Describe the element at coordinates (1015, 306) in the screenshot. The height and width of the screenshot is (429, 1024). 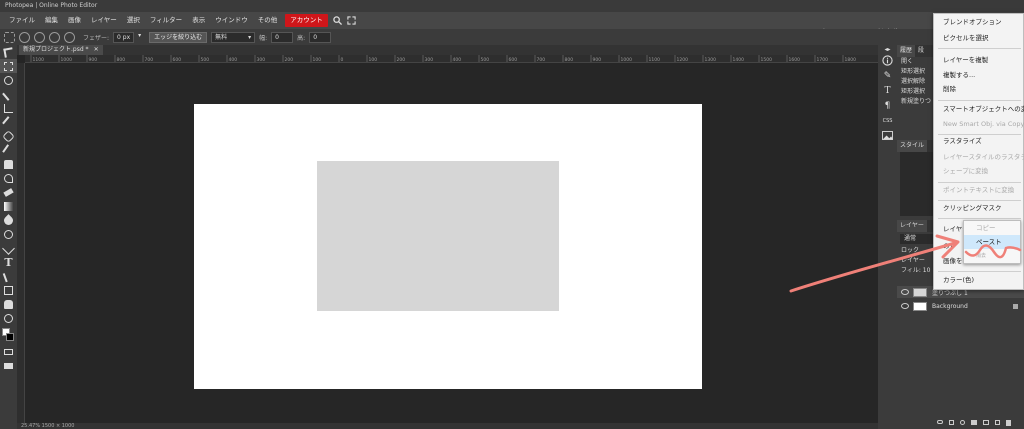
I see `lock-icon` at that location.